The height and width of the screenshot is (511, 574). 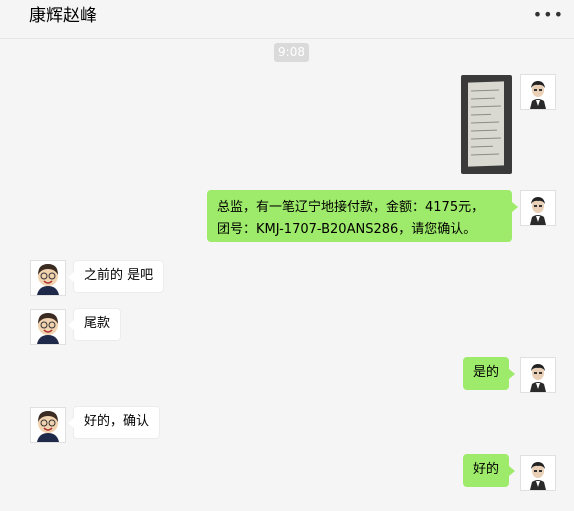 I want to click on message-text: 尾款, so click(x=97, y=323).